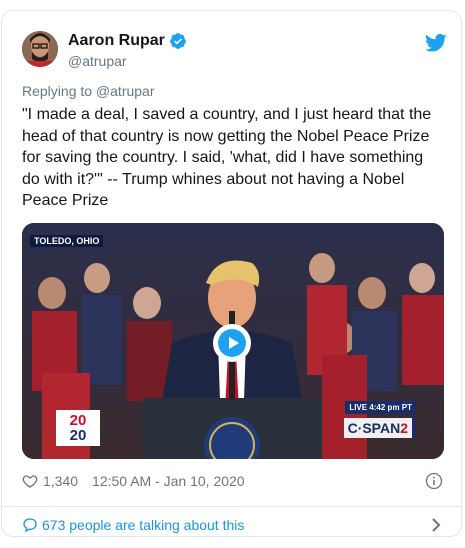 The height and width of the screenshot is (548, 465). Describe the element at coordinates (30, 481) in the screenshot. I see `heart-icon` at that location.